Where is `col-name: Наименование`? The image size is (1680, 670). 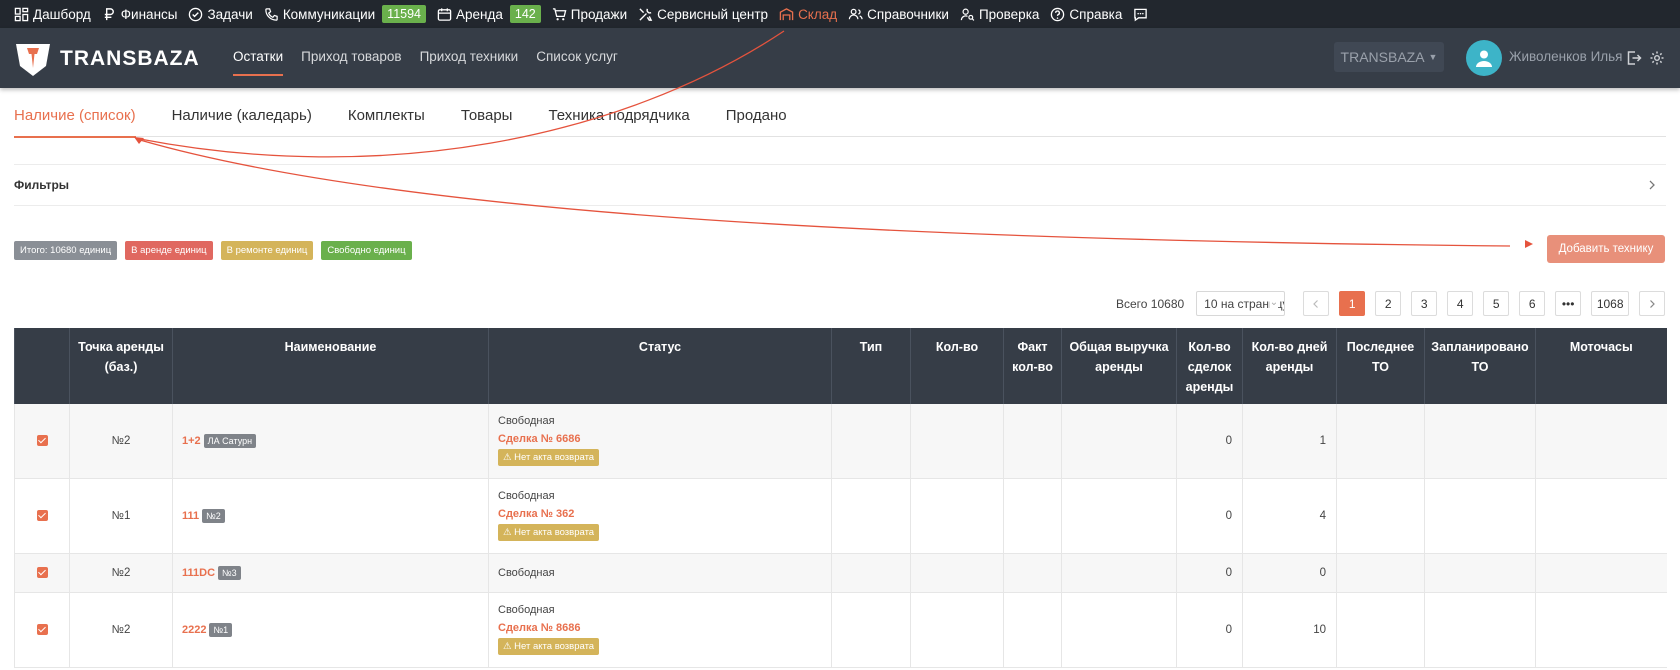
col-name: Наименование is located at coordinates (330, 366).